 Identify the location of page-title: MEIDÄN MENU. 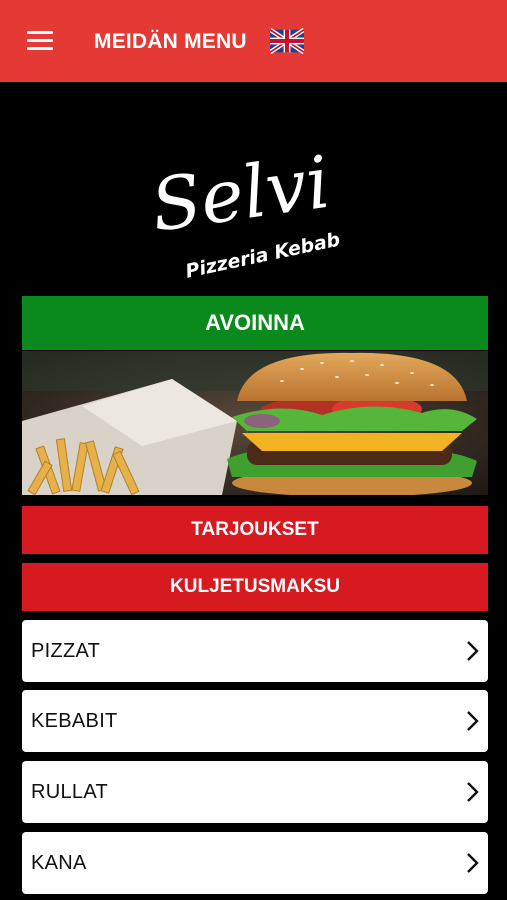
(170, 41).